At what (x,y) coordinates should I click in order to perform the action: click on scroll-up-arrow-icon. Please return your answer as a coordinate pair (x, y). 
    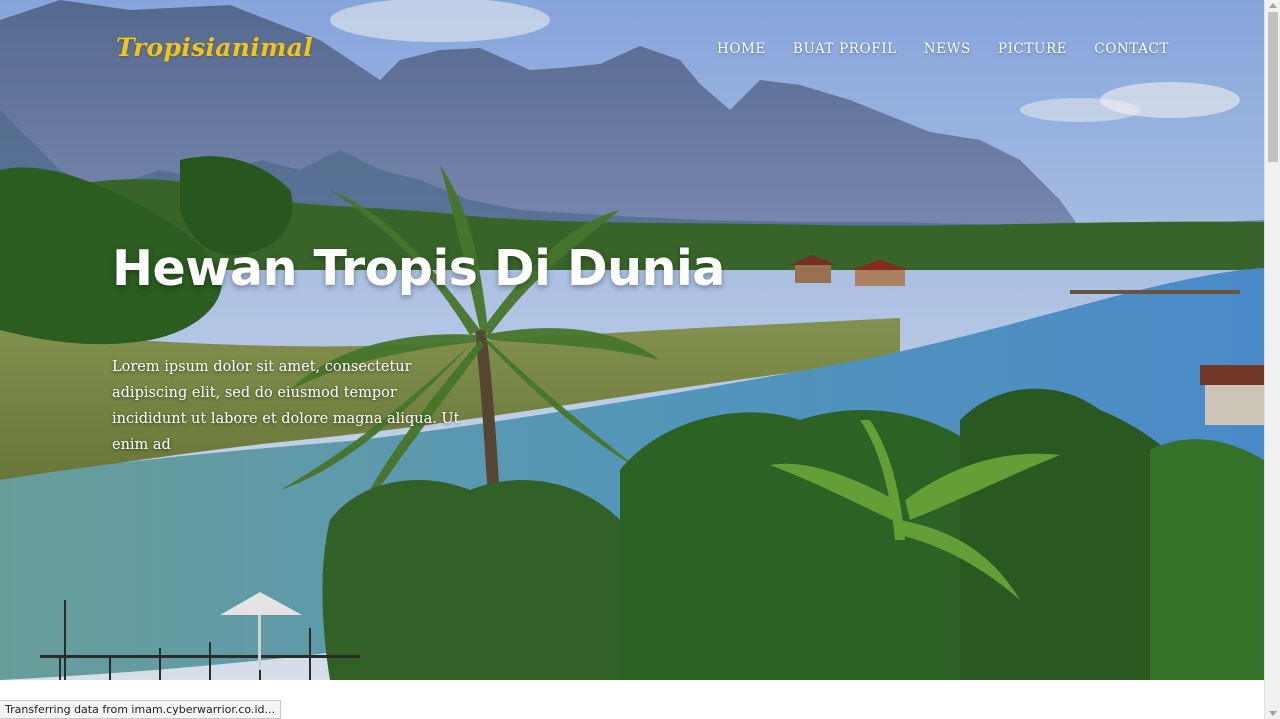
    Looking at the image, I should click on (1273, 5).